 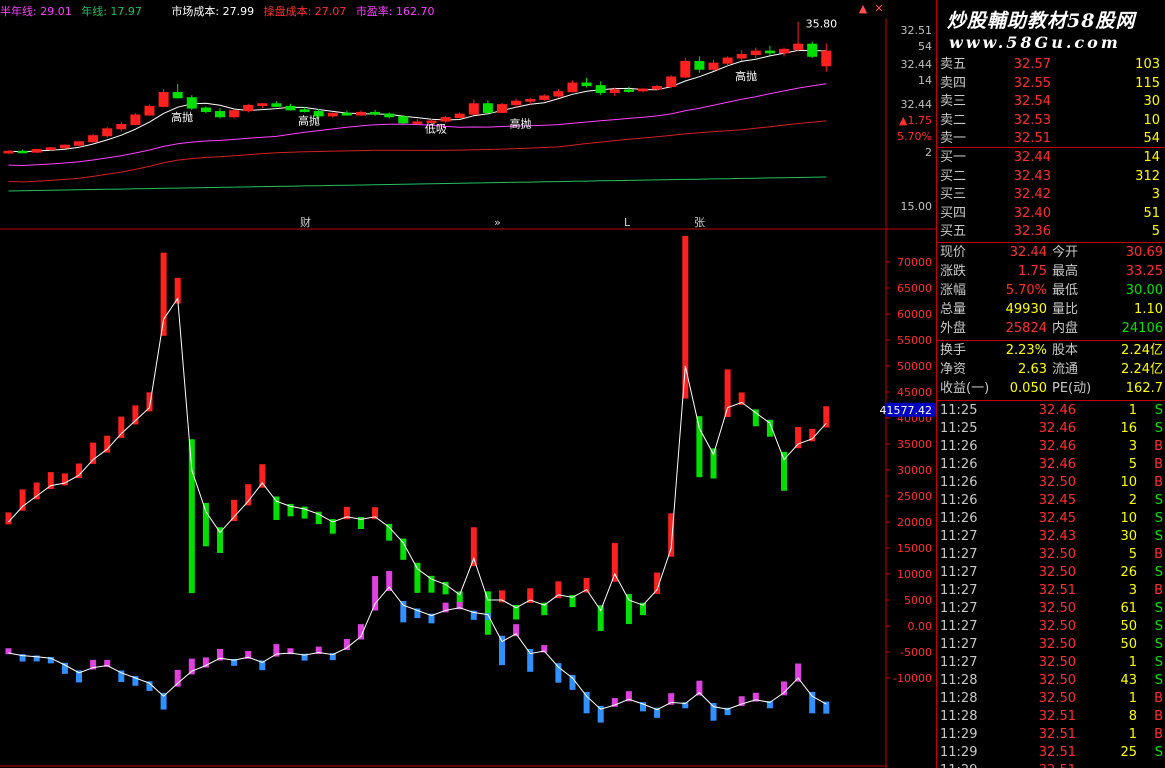 I want to click on tick-row: 11:26 32.46 3 B, so click(x=1051, y=447).